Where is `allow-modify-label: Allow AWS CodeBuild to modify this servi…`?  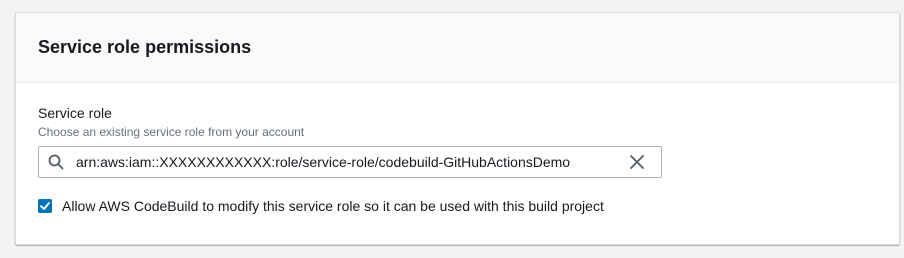 allow-modify-label: Allow AWS CodeBuild to modify this servi… is located at coordinates (333, 206).